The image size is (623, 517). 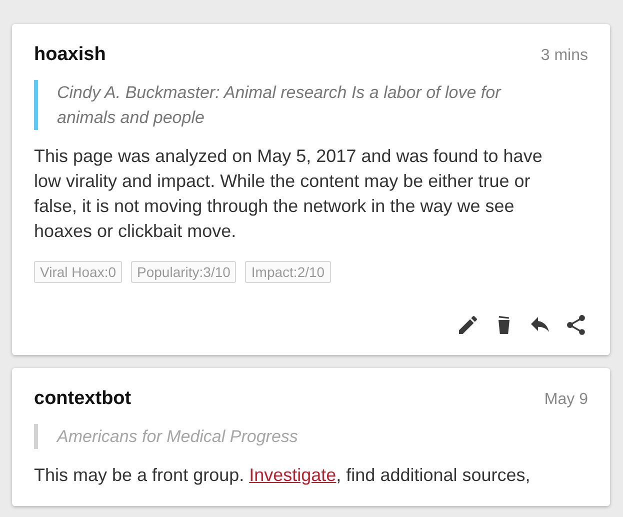 I want to click on score-tag: Popularity:3/10, so click(x=183, y=272).